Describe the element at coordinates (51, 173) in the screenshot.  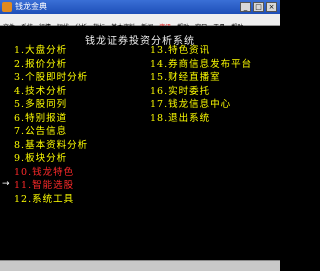
I see `menu-option-10: 10.钱龙特色` at that location.